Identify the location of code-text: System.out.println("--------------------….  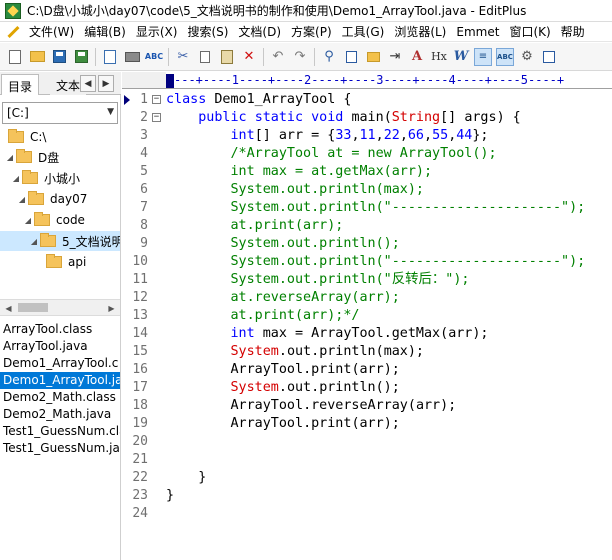
(376, 207).